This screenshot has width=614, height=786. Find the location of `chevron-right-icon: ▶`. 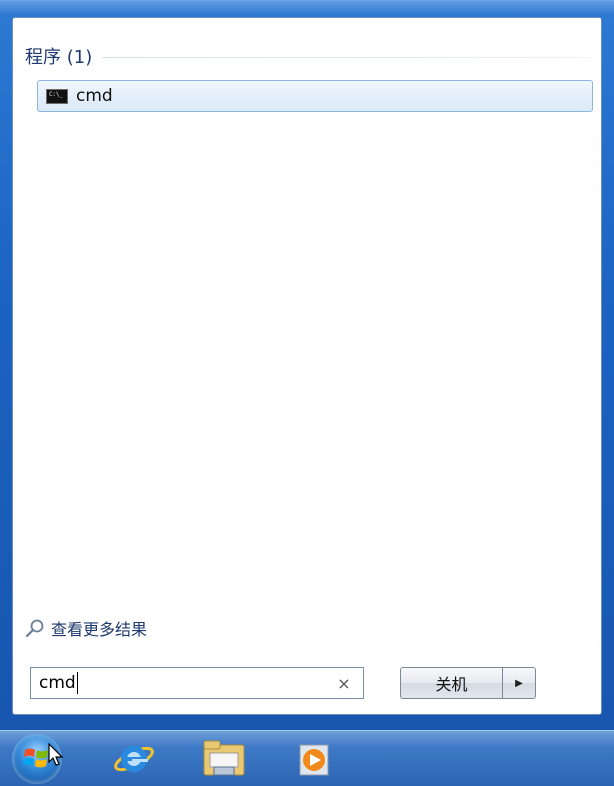

chevron-right-icon: ▶ is located at coordinates (519, 683).